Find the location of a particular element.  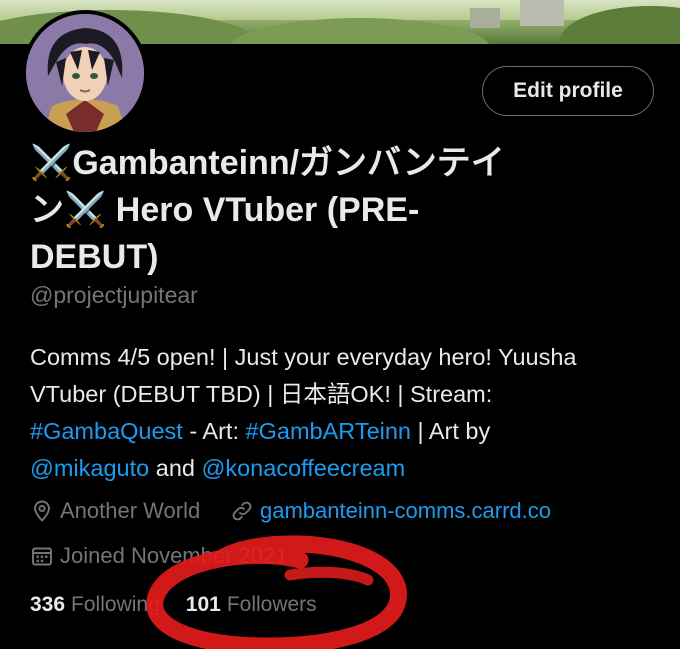

following-link: 336 Following is located at coordinates (95, 605).